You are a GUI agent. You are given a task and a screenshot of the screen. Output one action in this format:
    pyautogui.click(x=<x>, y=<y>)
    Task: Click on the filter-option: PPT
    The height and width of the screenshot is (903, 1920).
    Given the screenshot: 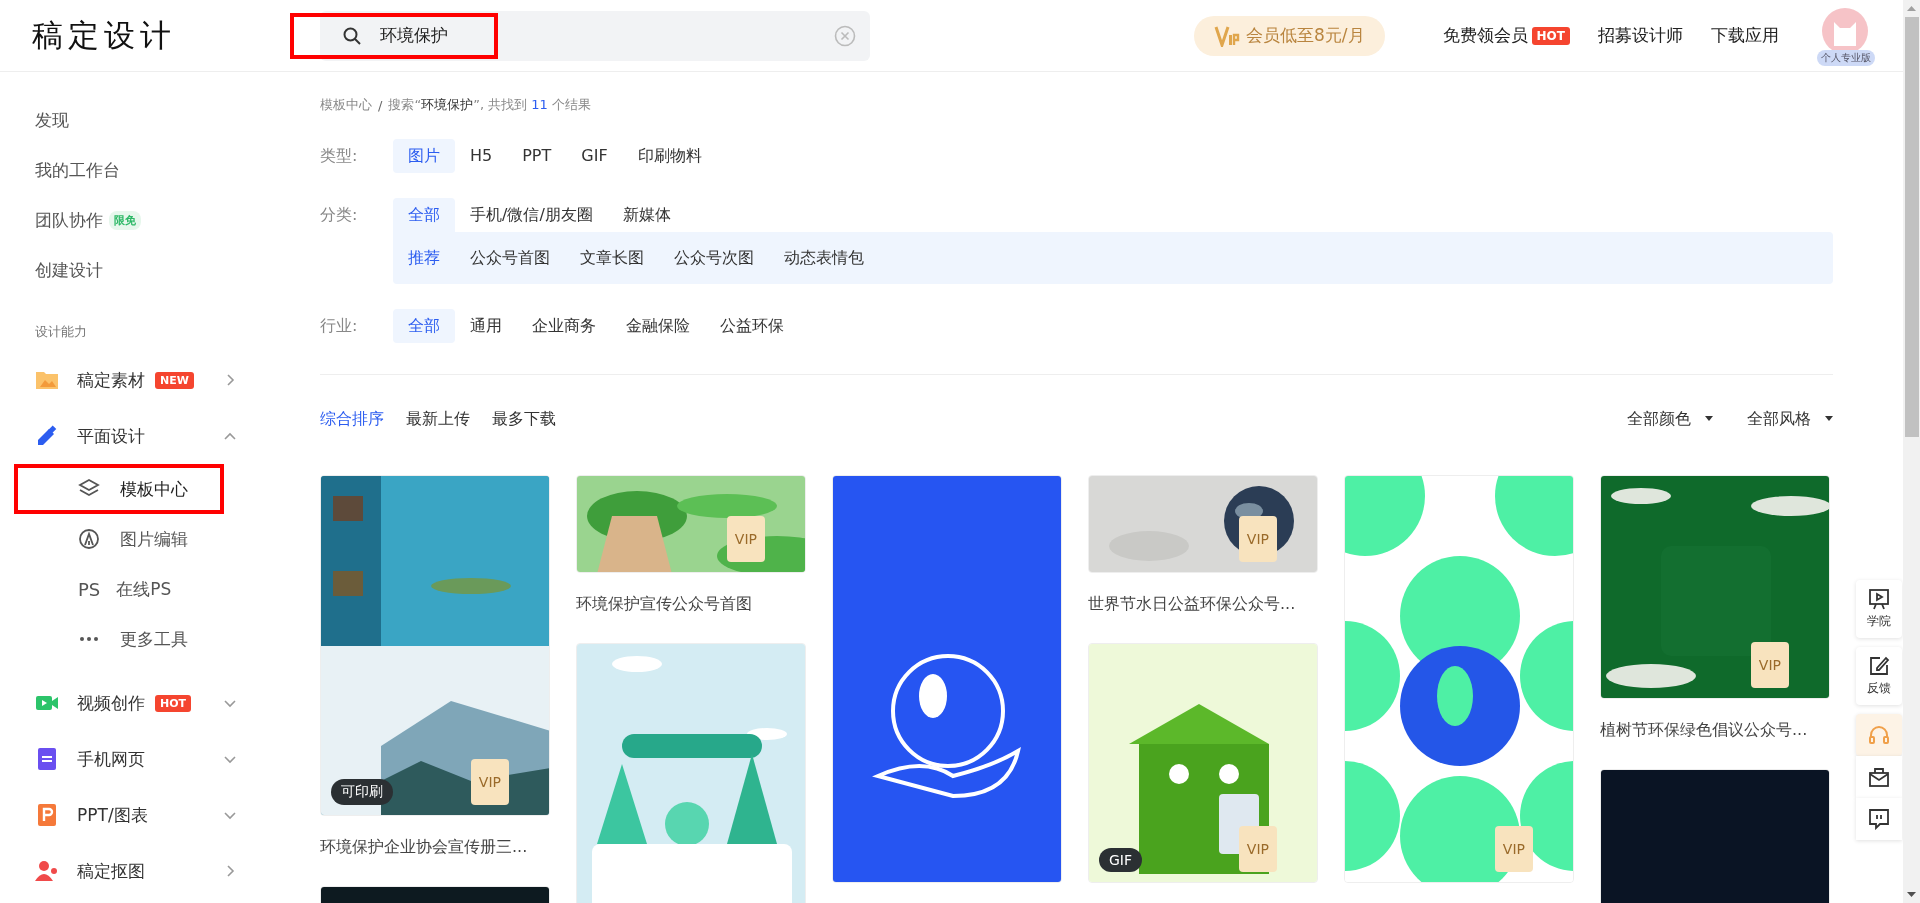 What is the action you would take?
    pyautogui.click(x=537, y=156)
    